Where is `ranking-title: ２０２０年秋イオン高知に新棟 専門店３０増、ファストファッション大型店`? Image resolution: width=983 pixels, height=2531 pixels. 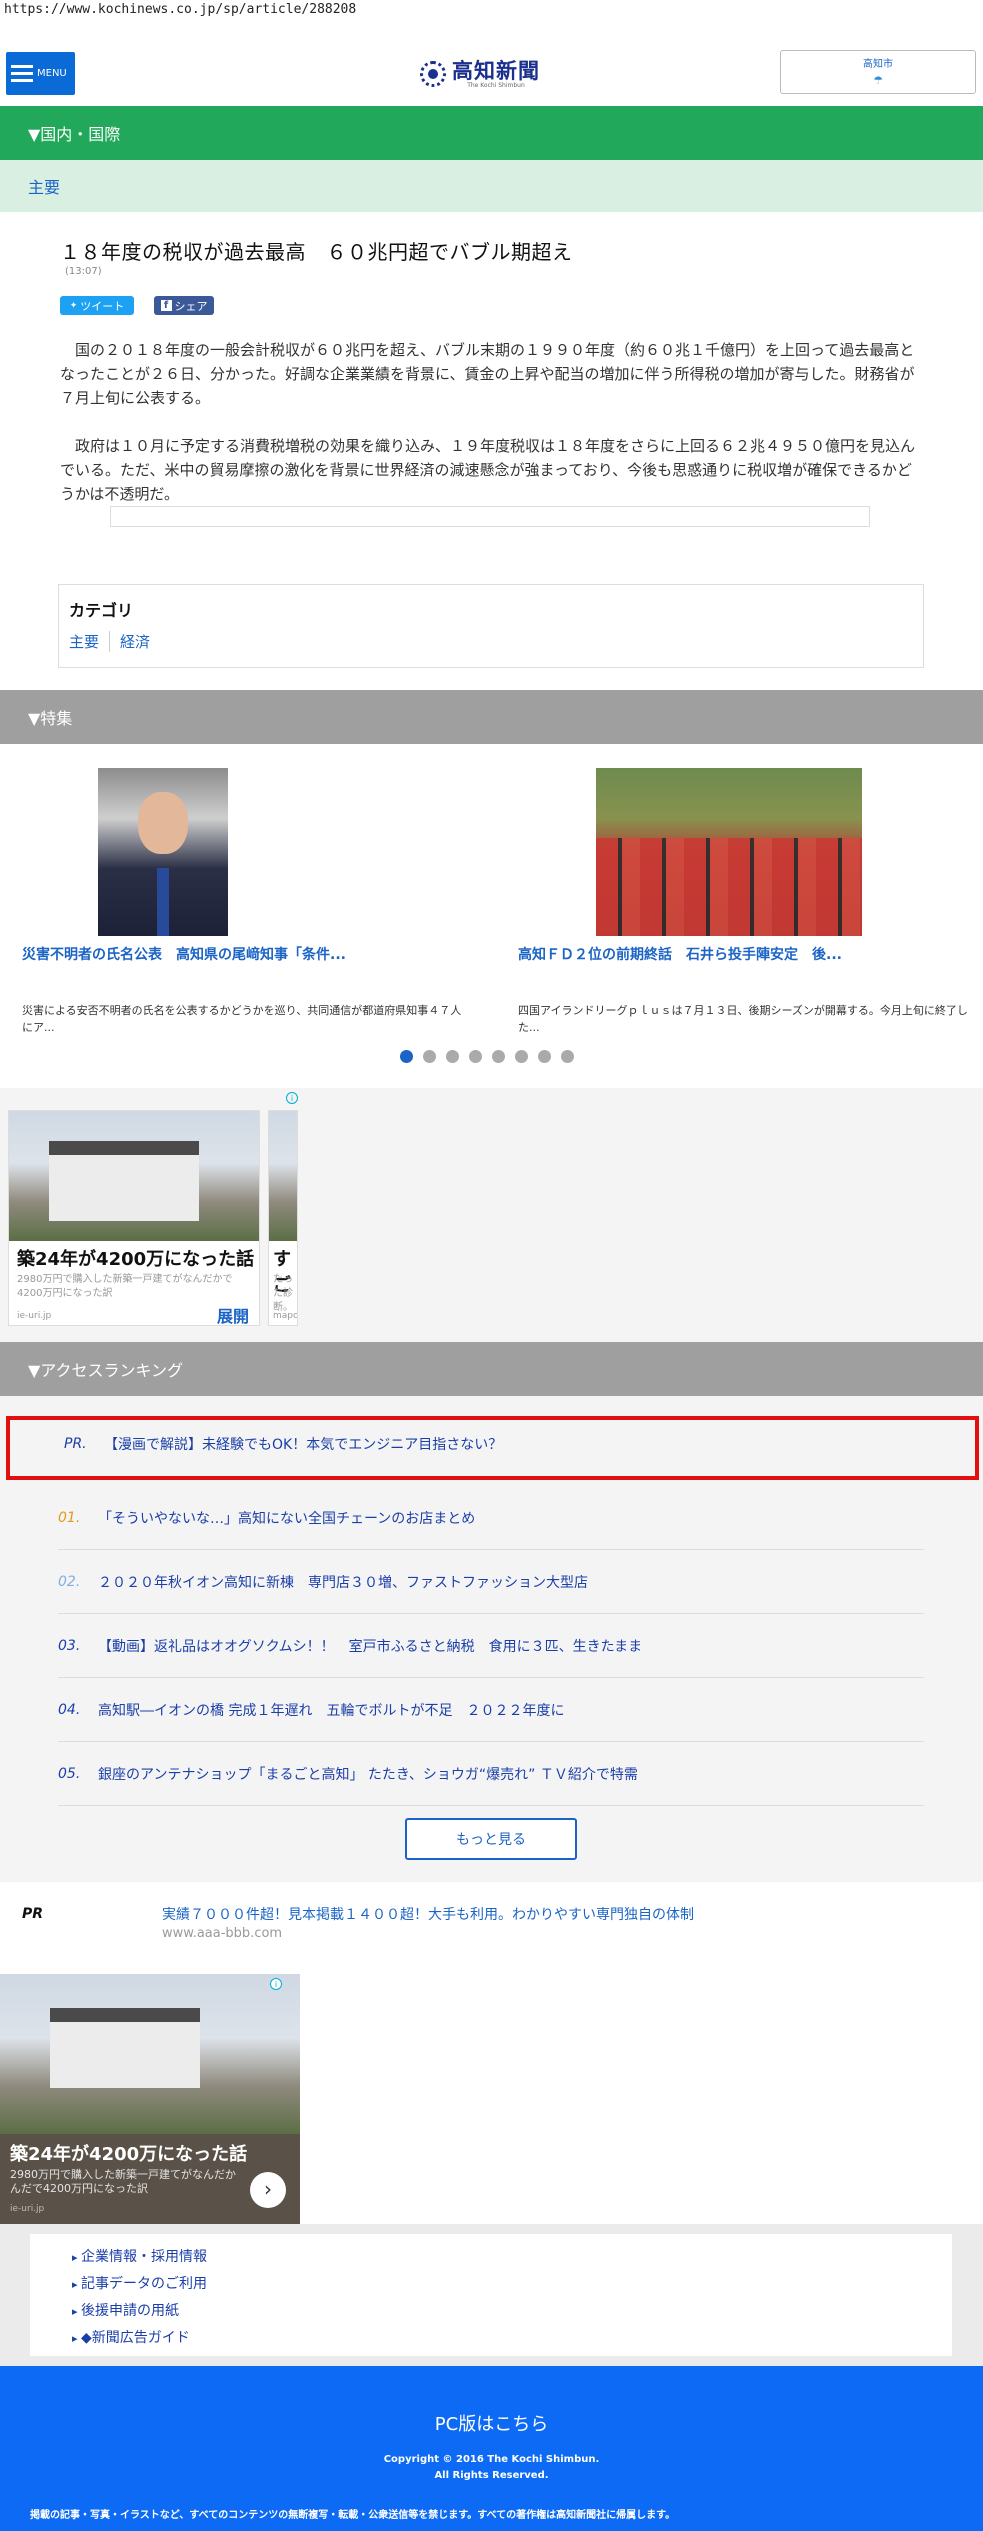
ranking-title: ２０２０年秋イオン高知に新棟 専門店３０増、ファストファッション大型店 is located at coordinates (343, 1582).